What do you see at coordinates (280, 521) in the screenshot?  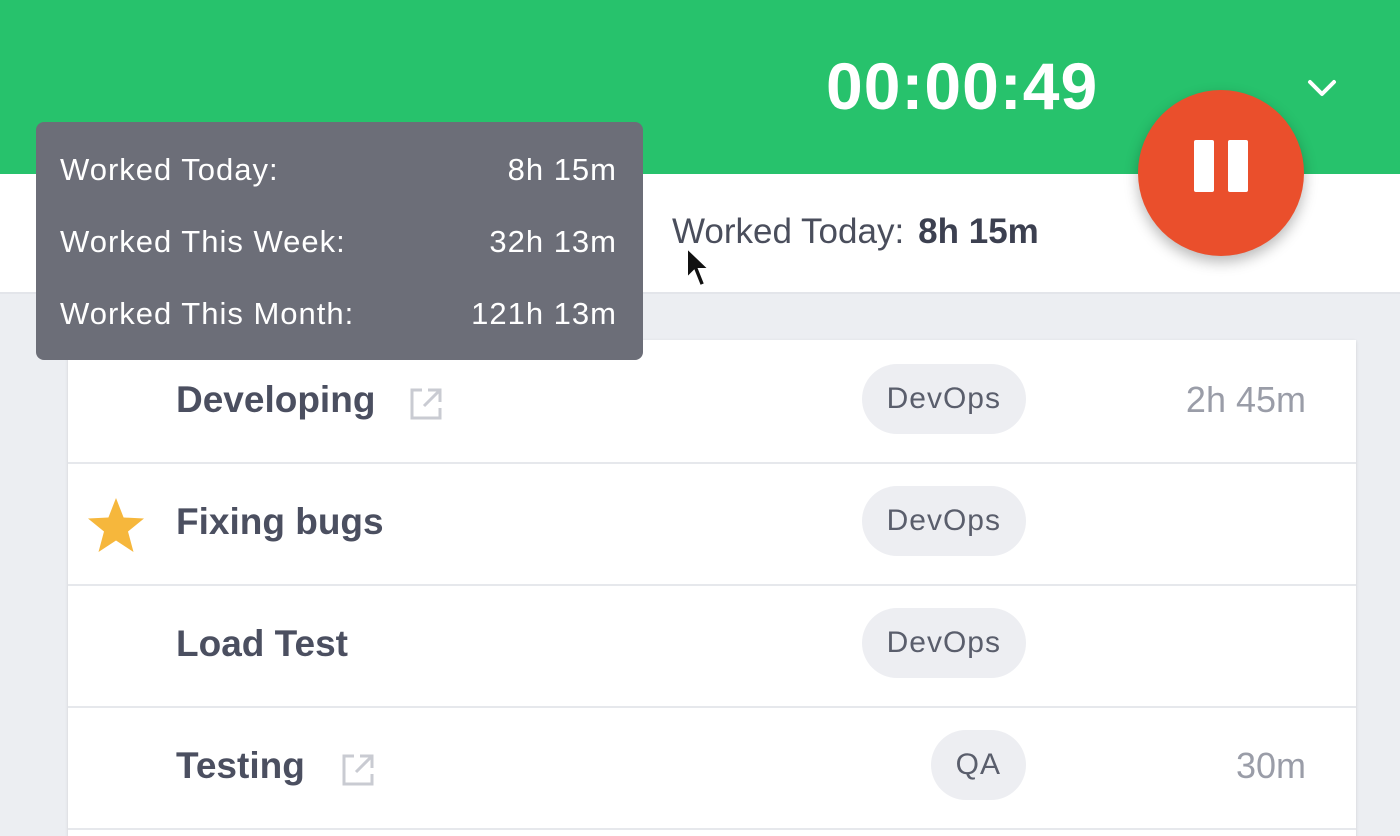 I see `task-name: Fixing bugs` at bounding box center [280, 521].